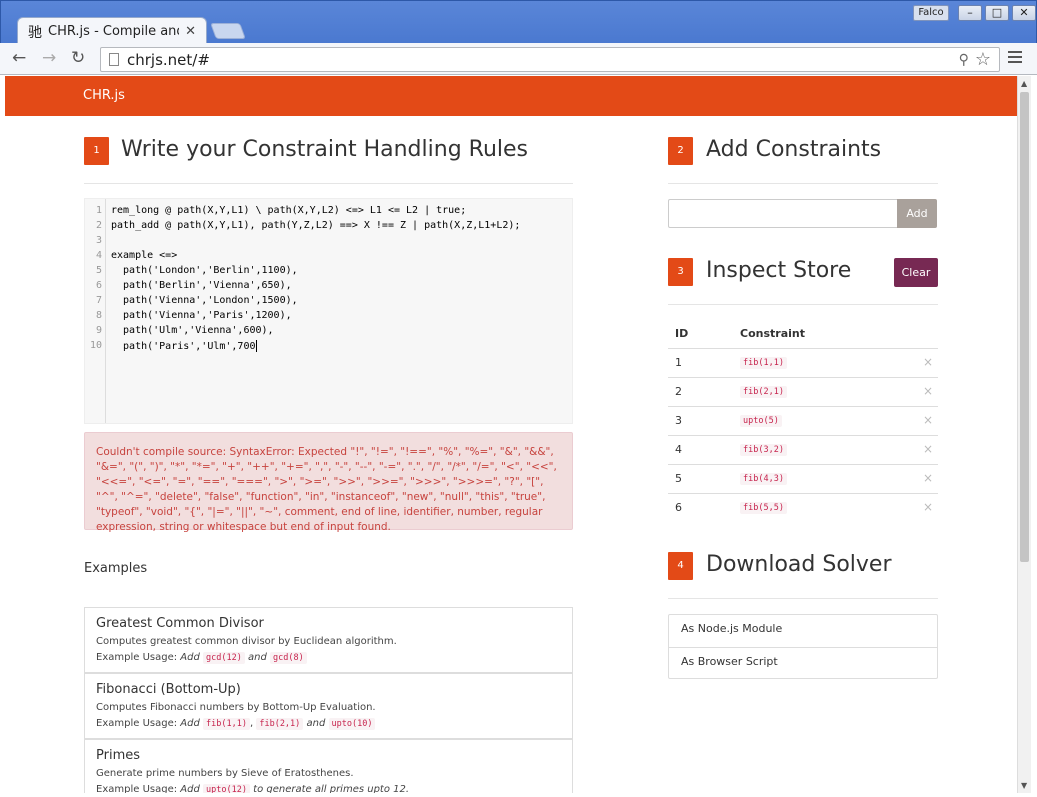  I want to click on bookmark-star-icon: ☆, so click(983, 59).